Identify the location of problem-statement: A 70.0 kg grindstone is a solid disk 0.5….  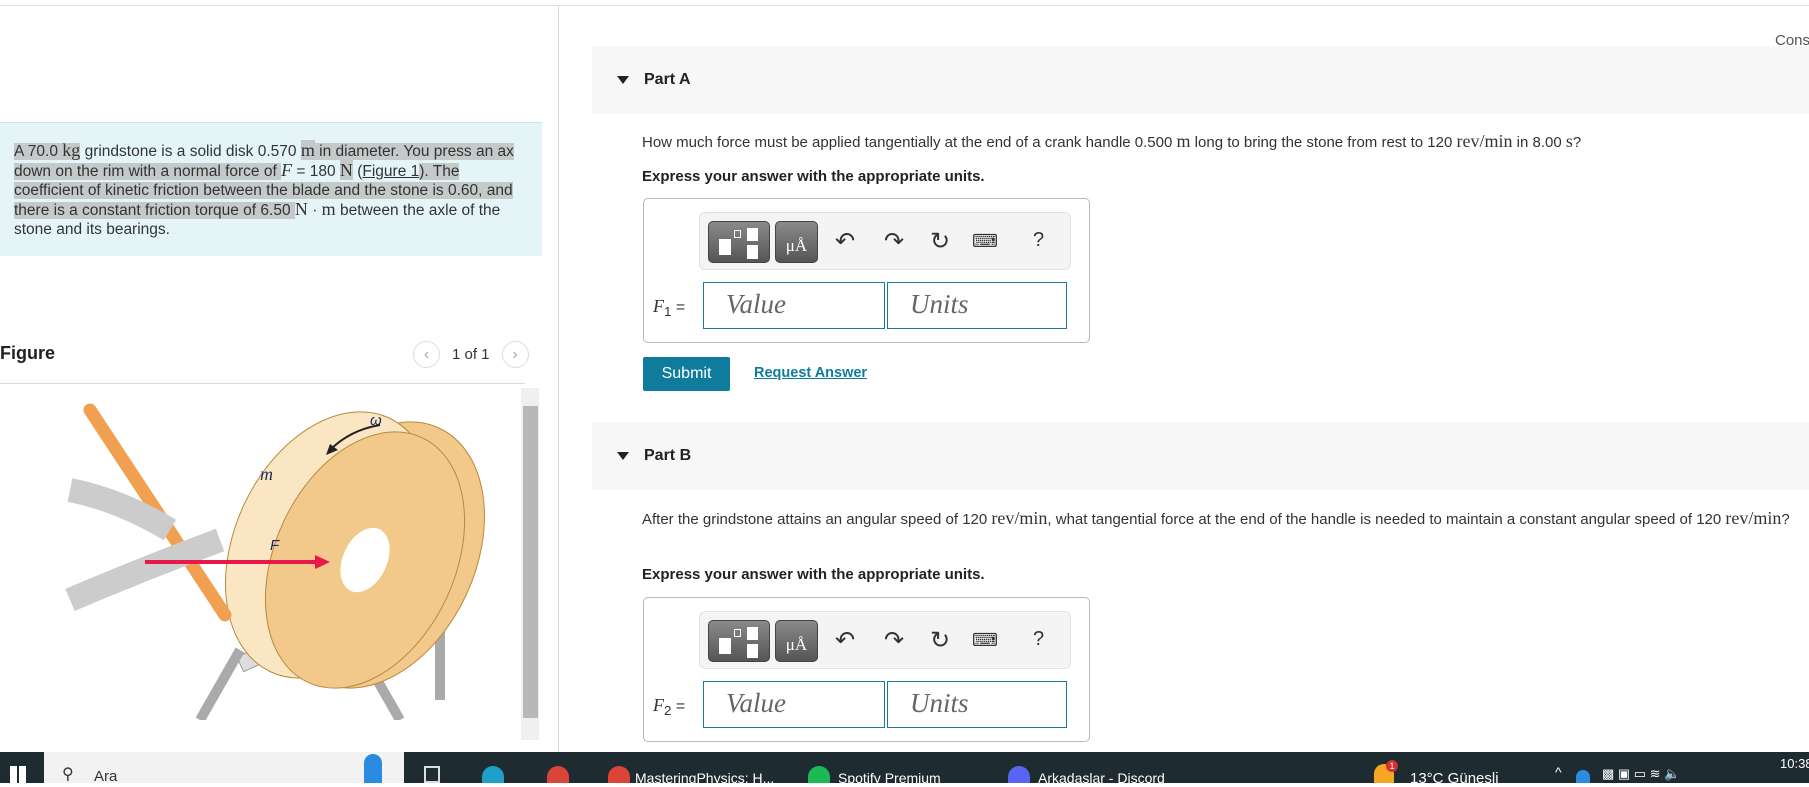
(271, 189).